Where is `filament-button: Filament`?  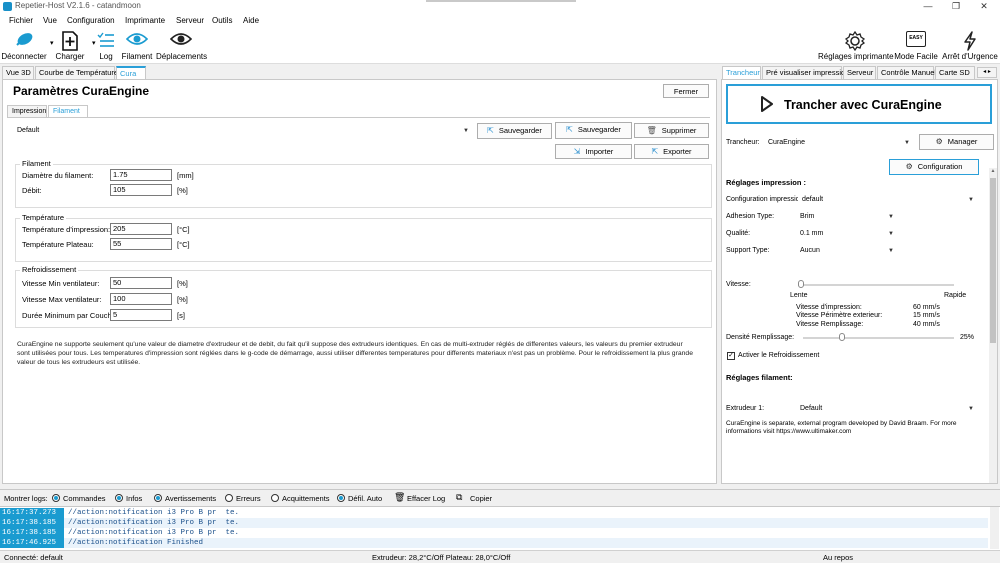 filament-button: Filament is located at coordinates (137, 46).